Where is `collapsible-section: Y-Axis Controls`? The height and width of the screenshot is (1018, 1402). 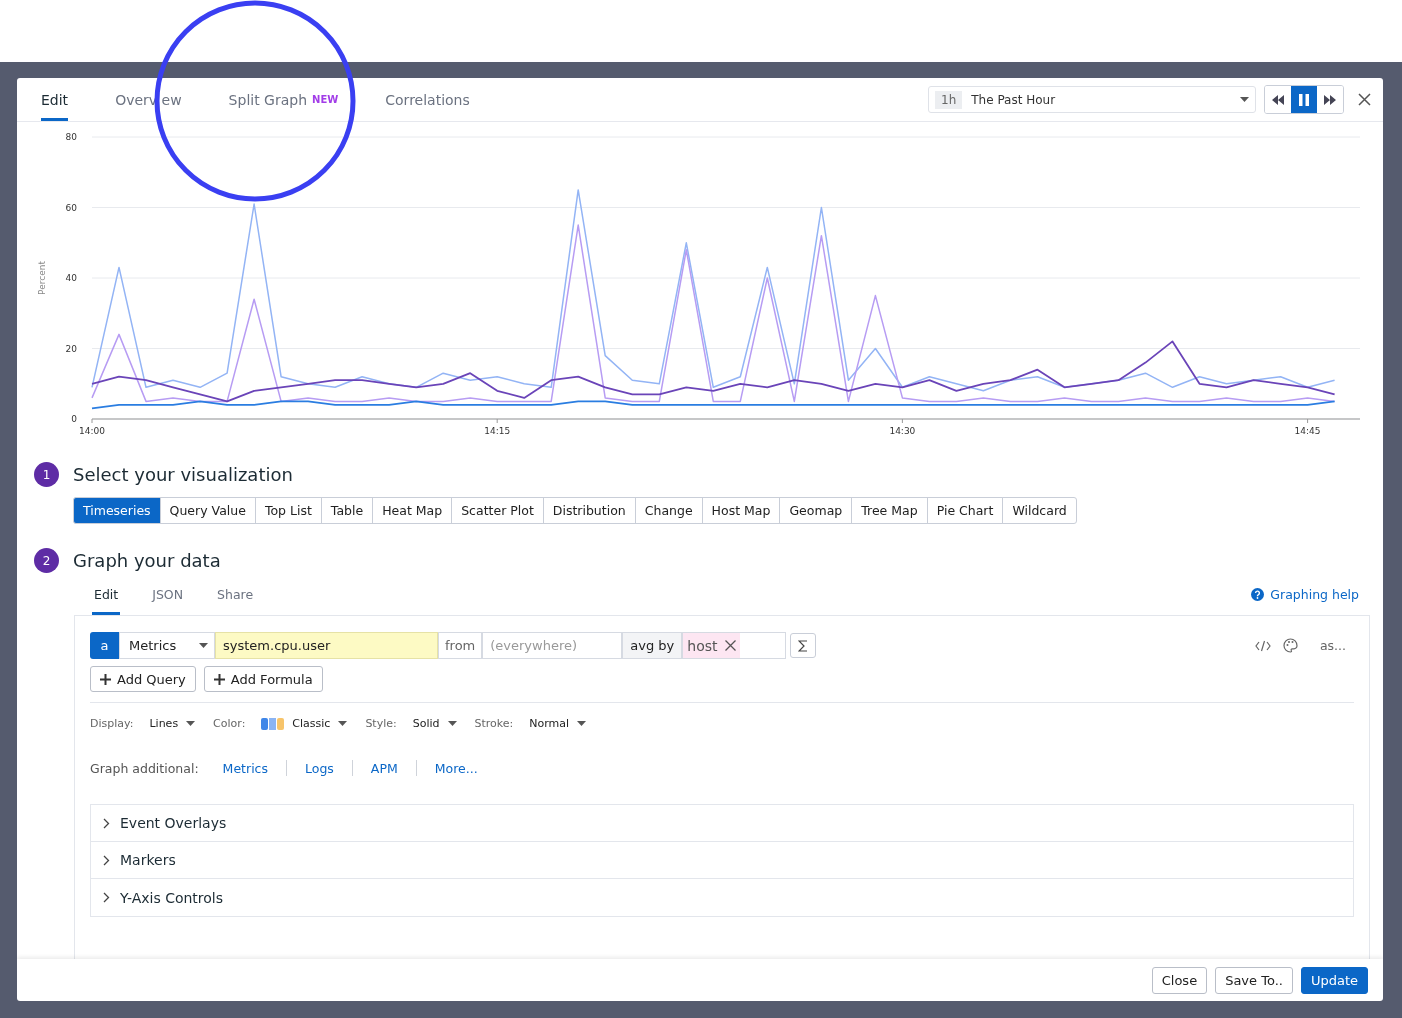
collapsible-section: Y-Axis Controls is located at coordinates (722, 897).